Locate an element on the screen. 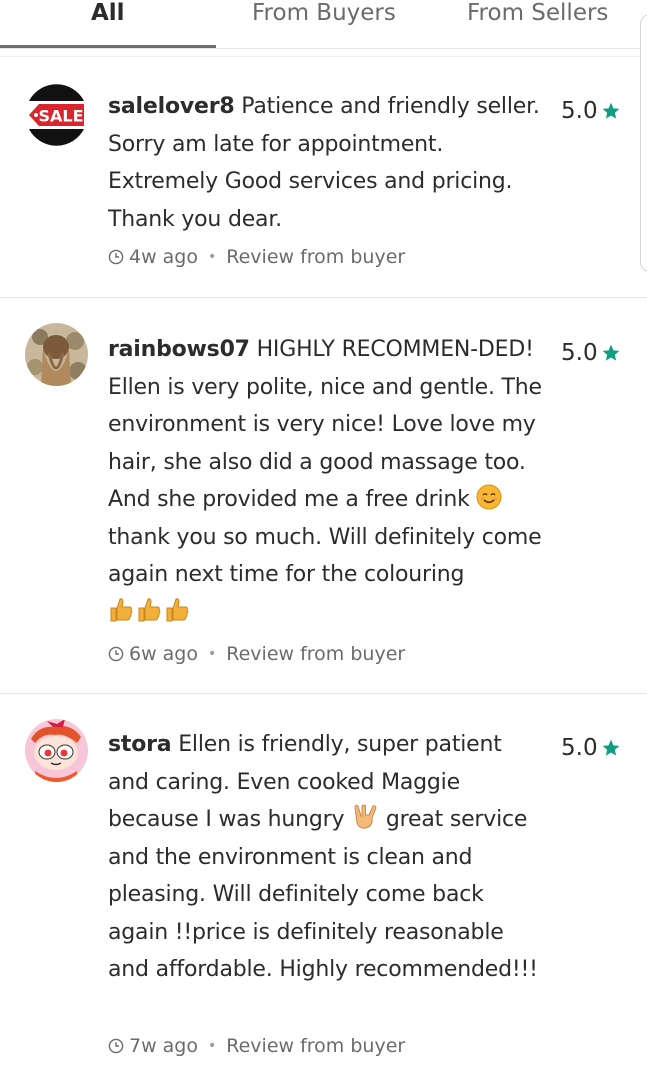  tab-from-buyers: From Buyers is located at coordinates (324, 15).